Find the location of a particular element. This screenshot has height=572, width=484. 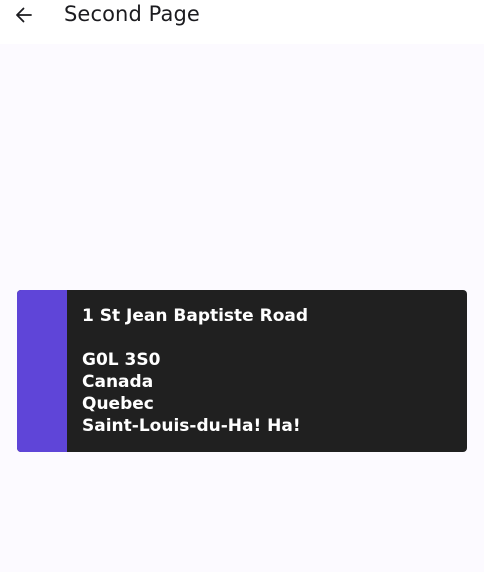

address-spacer is located at coordinates (195, 338).